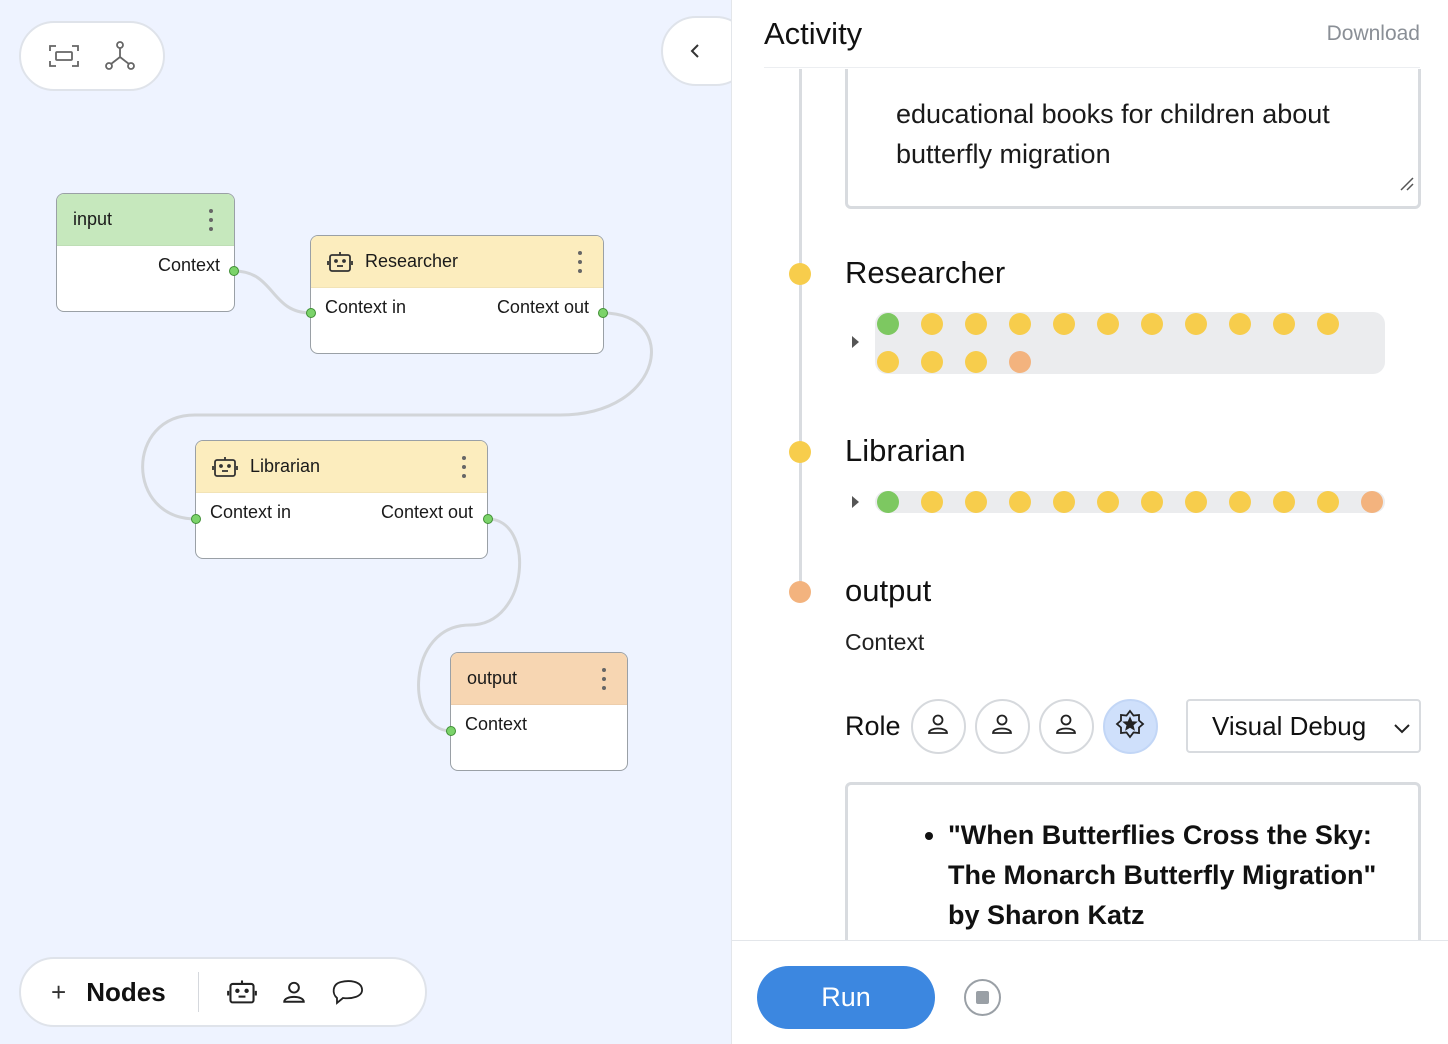  I want to click on resize-handle-icon, so click(1406, 182).